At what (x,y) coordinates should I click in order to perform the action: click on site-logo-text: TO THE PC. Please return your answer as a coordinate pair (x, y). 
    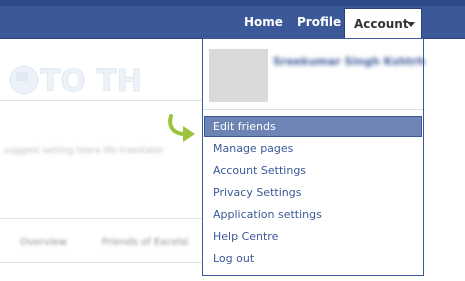
    Looking at the image, I should click on (90, 81).